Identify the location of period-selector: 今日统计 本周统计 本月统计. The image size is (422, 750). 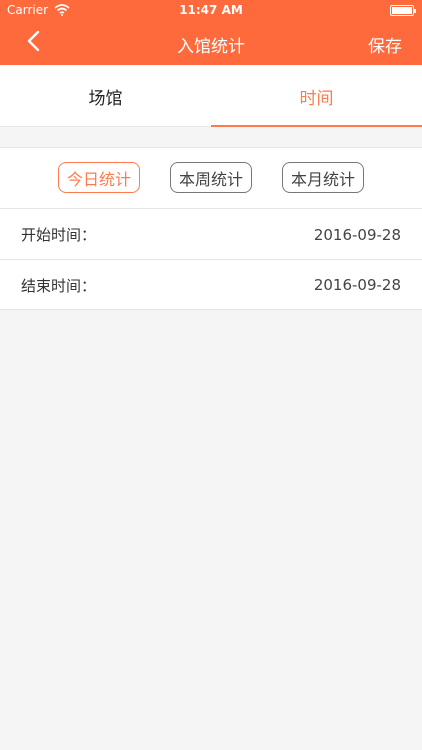
(211, 178).